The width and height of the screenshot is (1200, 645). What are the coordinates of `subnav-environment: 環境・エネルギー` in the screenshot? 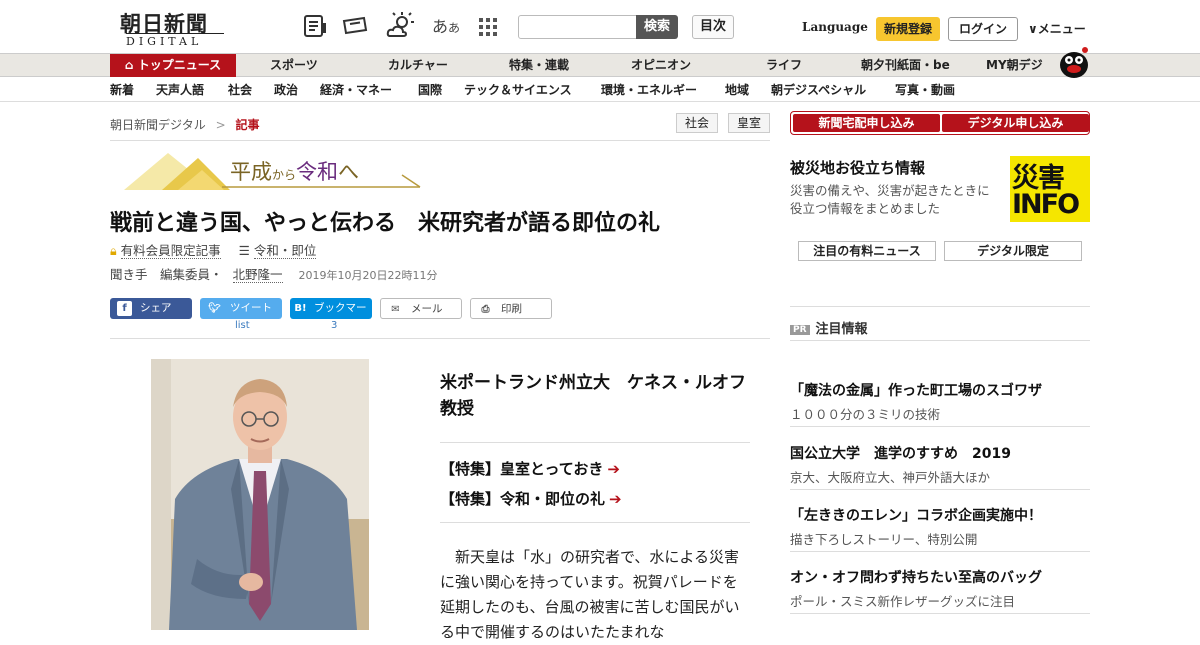 It's located at (649, 90).